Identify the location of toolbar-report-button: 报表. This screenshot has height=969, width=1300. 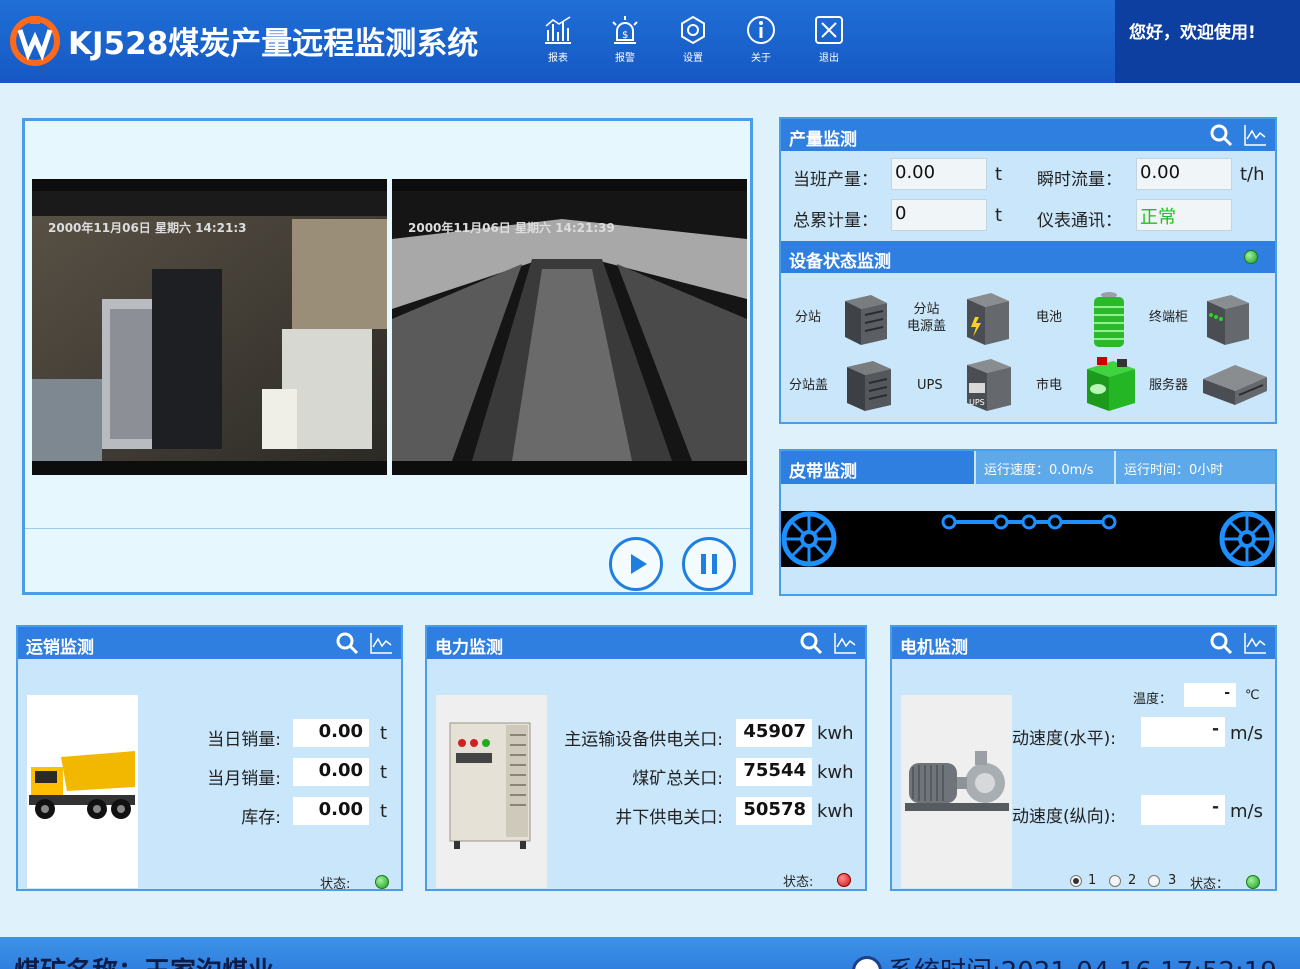
(558, 42).